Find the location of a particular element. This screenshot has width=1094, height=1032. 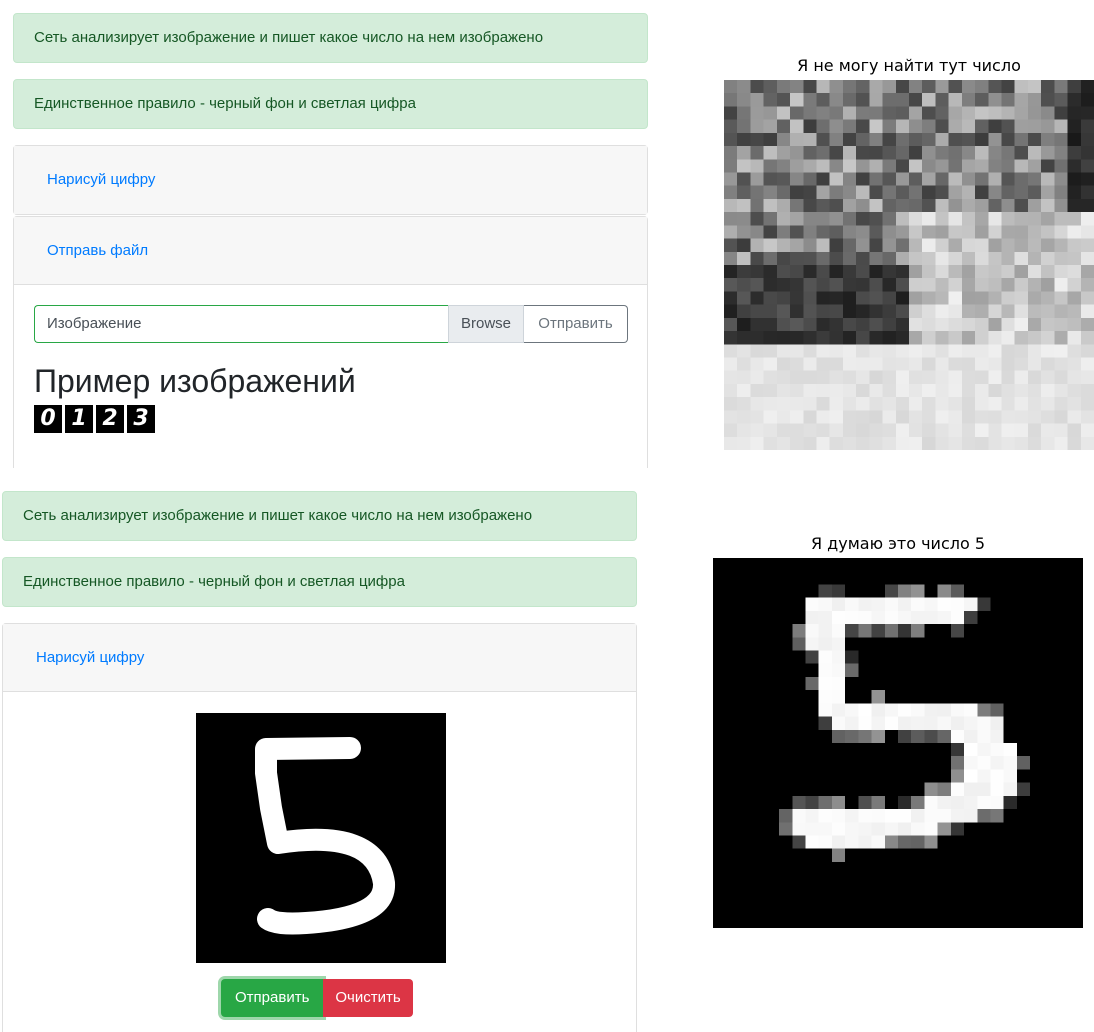

drawn-digit-stroke is located at coordinates (325, 836).